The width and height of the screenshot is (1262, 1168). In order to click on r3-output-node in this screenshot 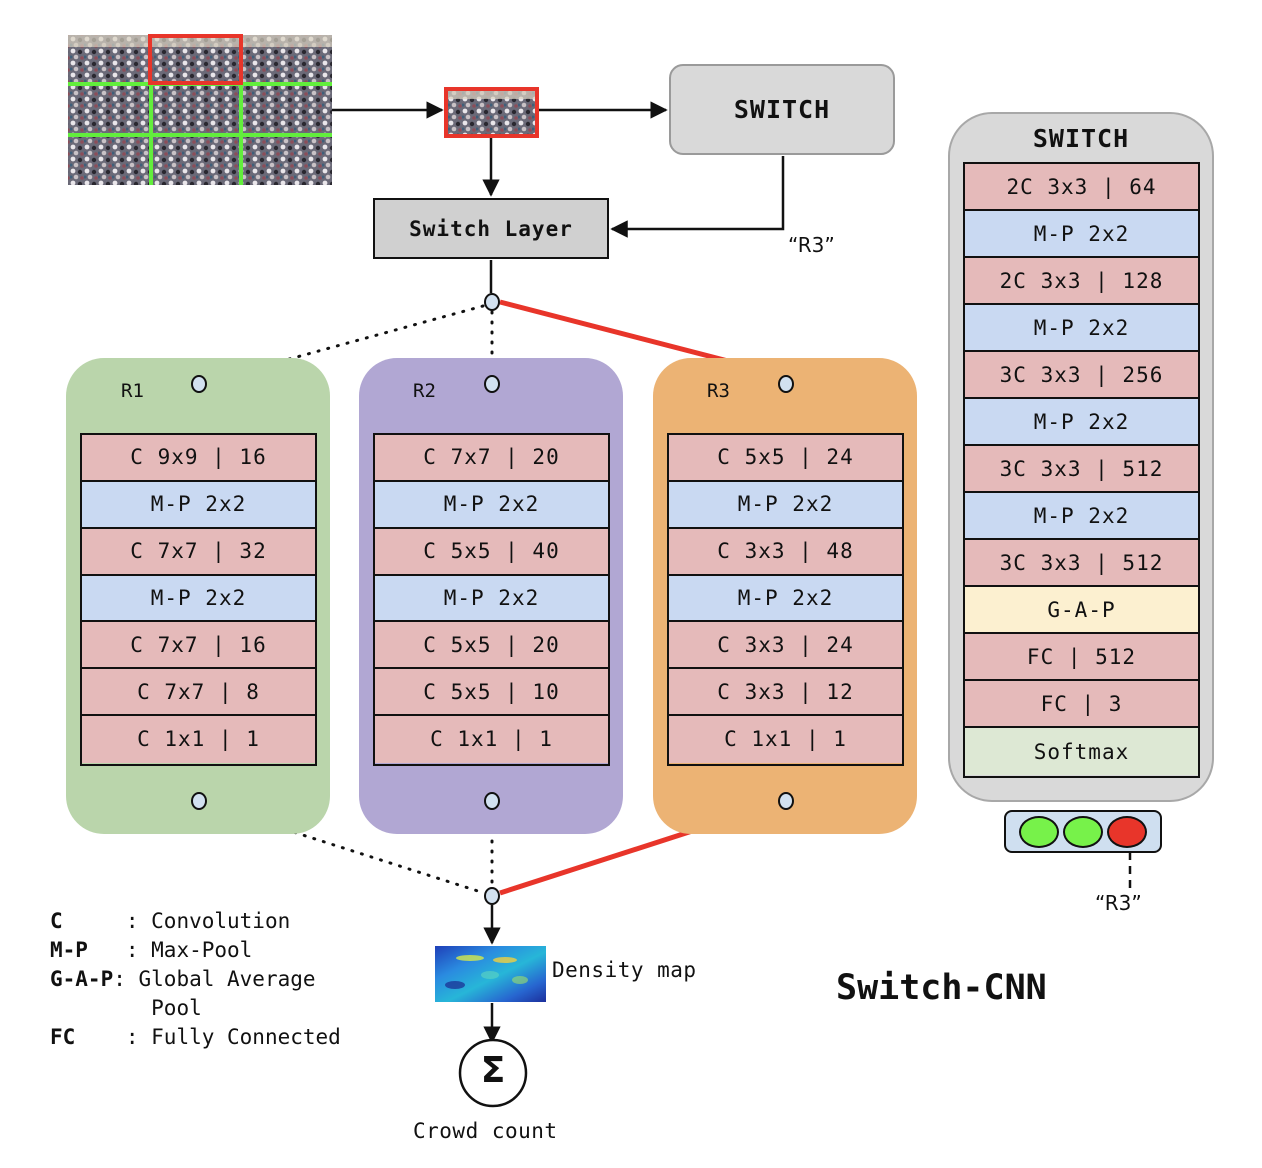, I will do `click(786, 801)`.